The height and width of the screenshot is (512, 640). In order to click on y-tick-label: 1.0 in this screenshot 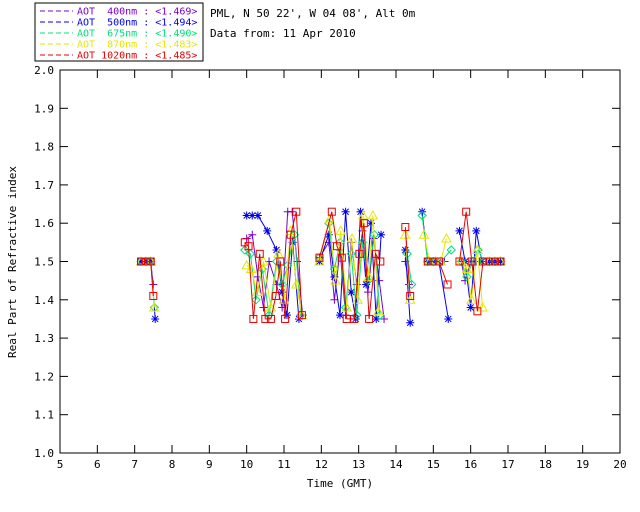, I will do `click(44, 453)`.